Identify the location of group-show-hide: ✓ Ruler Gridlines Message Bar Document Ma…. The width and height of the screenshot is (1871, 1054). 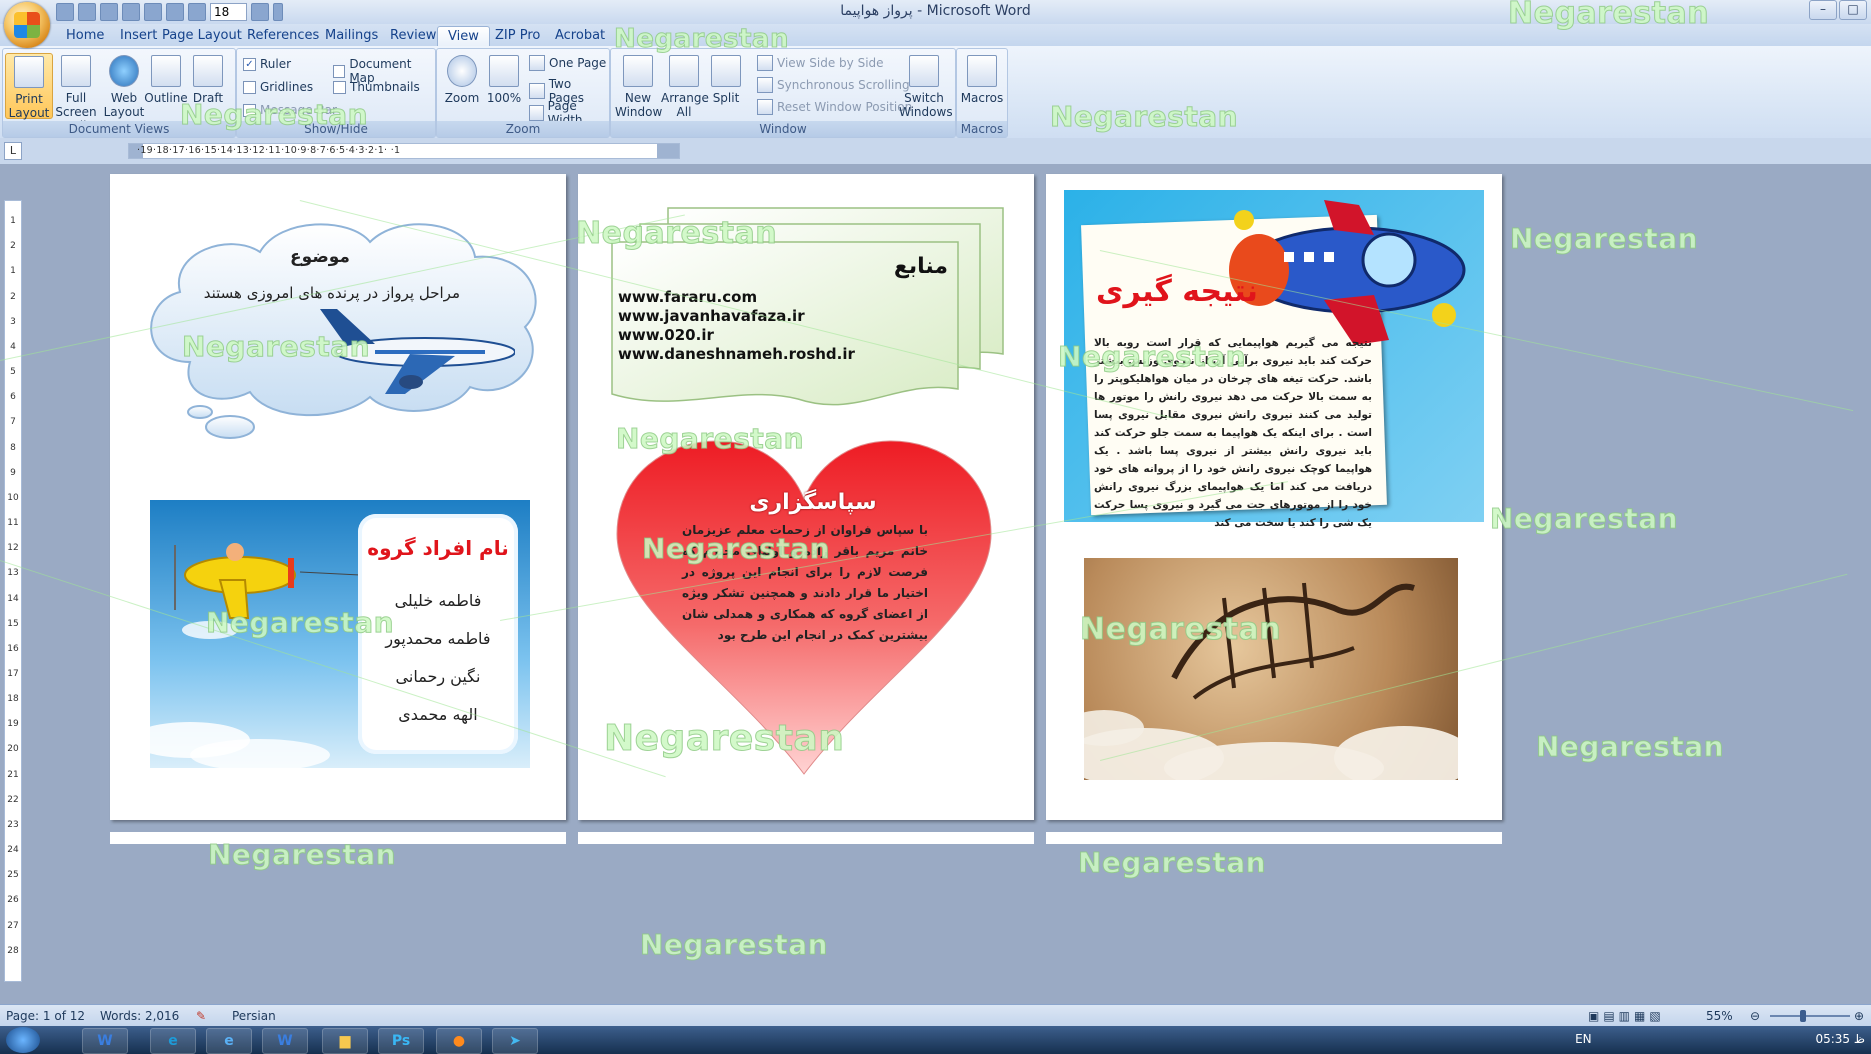
(336, 93).